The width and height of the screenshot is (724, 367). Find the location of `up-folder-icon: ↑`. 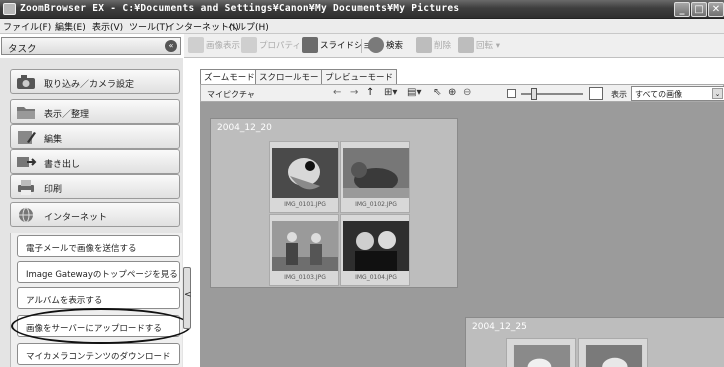

up-folder-icon: ↑ is located at coordinates (370, 92).